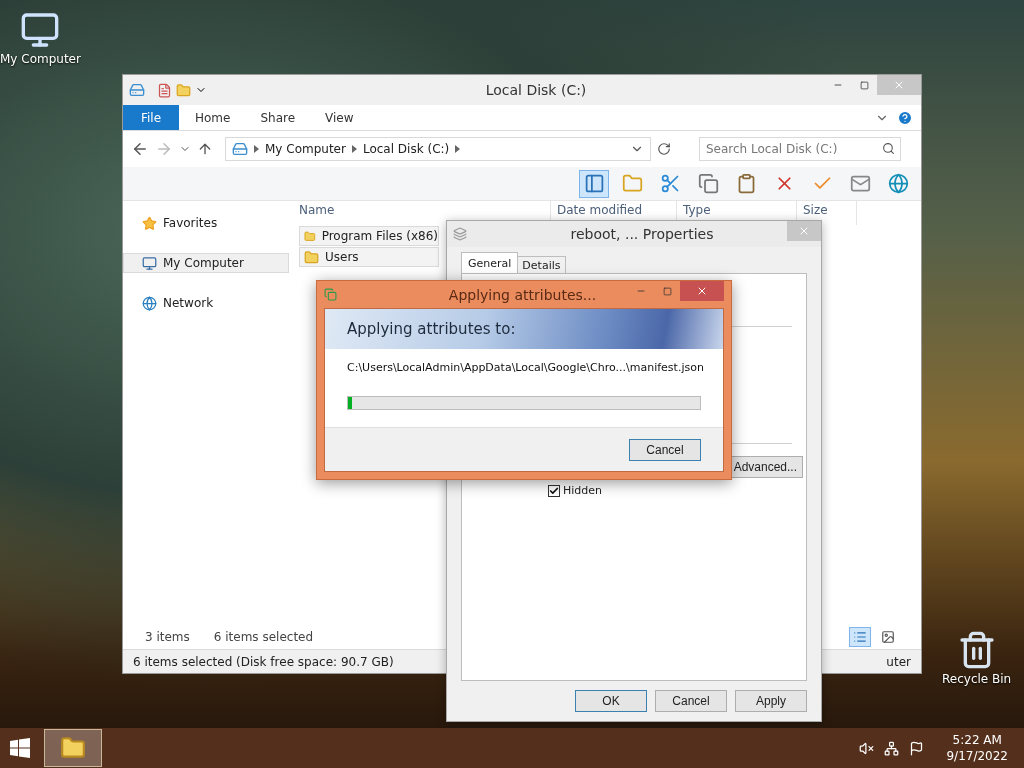  Describe the element at coordinates (611, 701) in the screenshot. I see `dialog-button: OK` at that location.